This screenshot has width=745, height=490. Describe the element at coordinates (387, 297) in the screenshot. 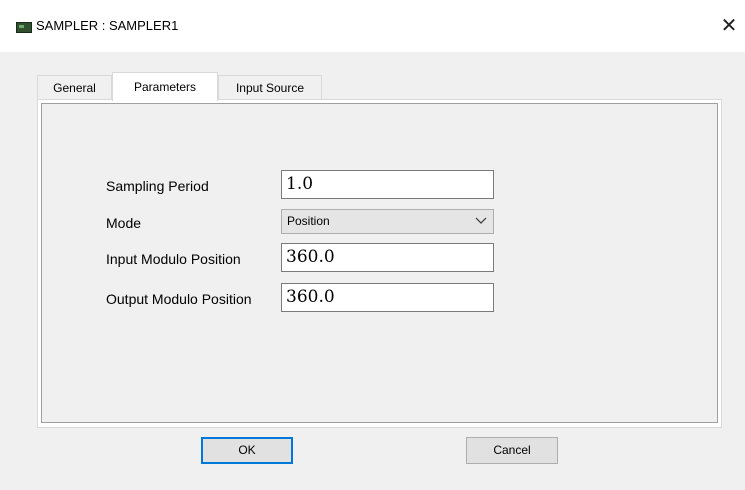

I see `output-modulo-input: 360.0` at that location.